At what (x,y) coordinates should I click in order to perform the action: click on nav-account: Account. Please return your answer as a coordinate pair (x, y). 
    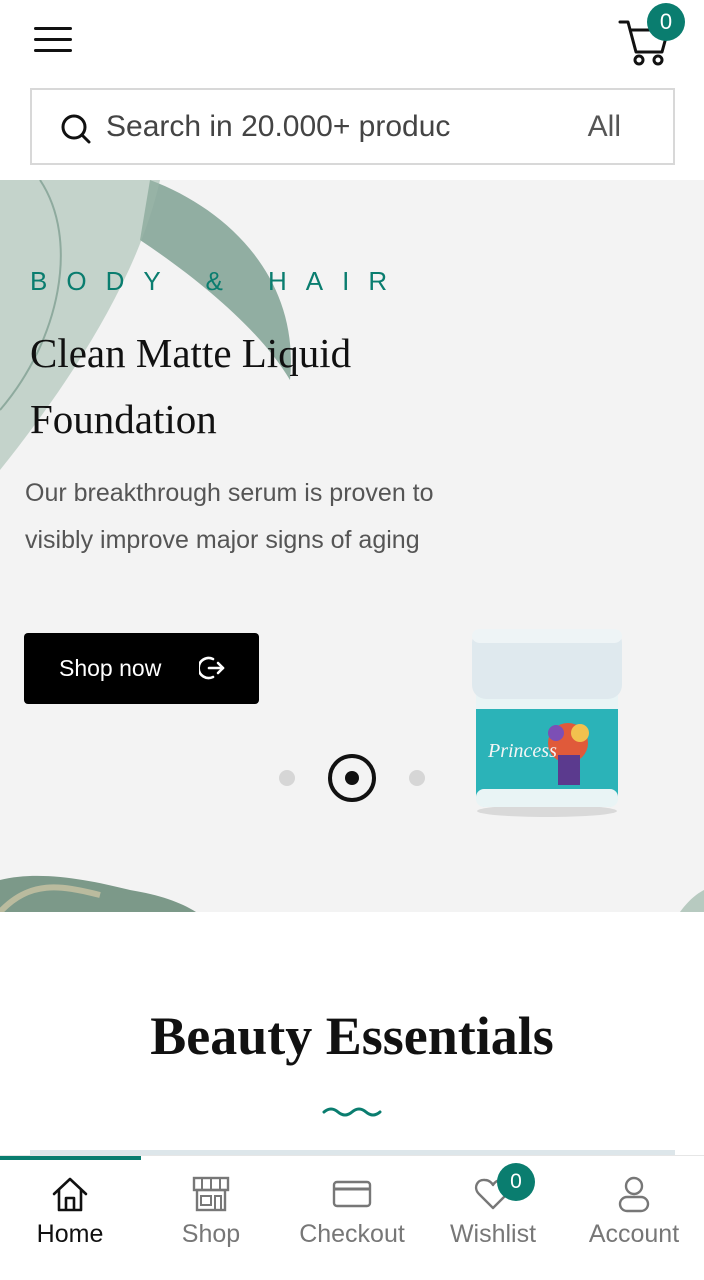
    Looking at the image, I should click on (634, 1218).